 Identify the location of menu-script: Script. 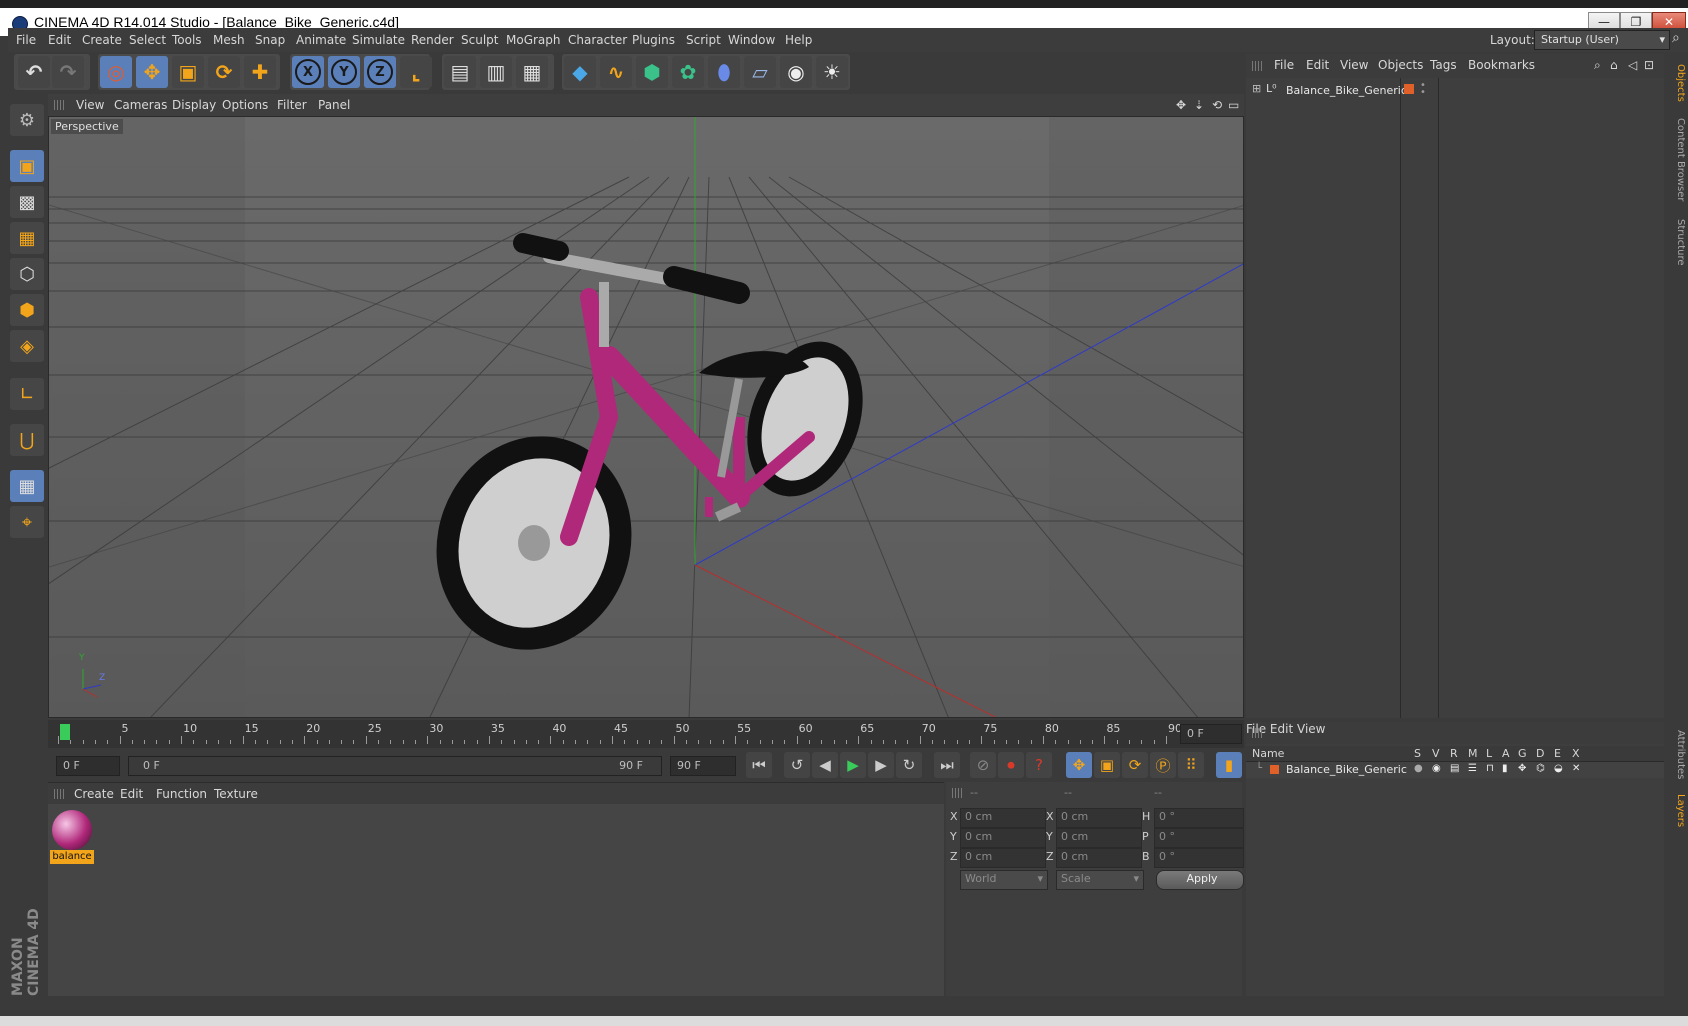
(703, 40).